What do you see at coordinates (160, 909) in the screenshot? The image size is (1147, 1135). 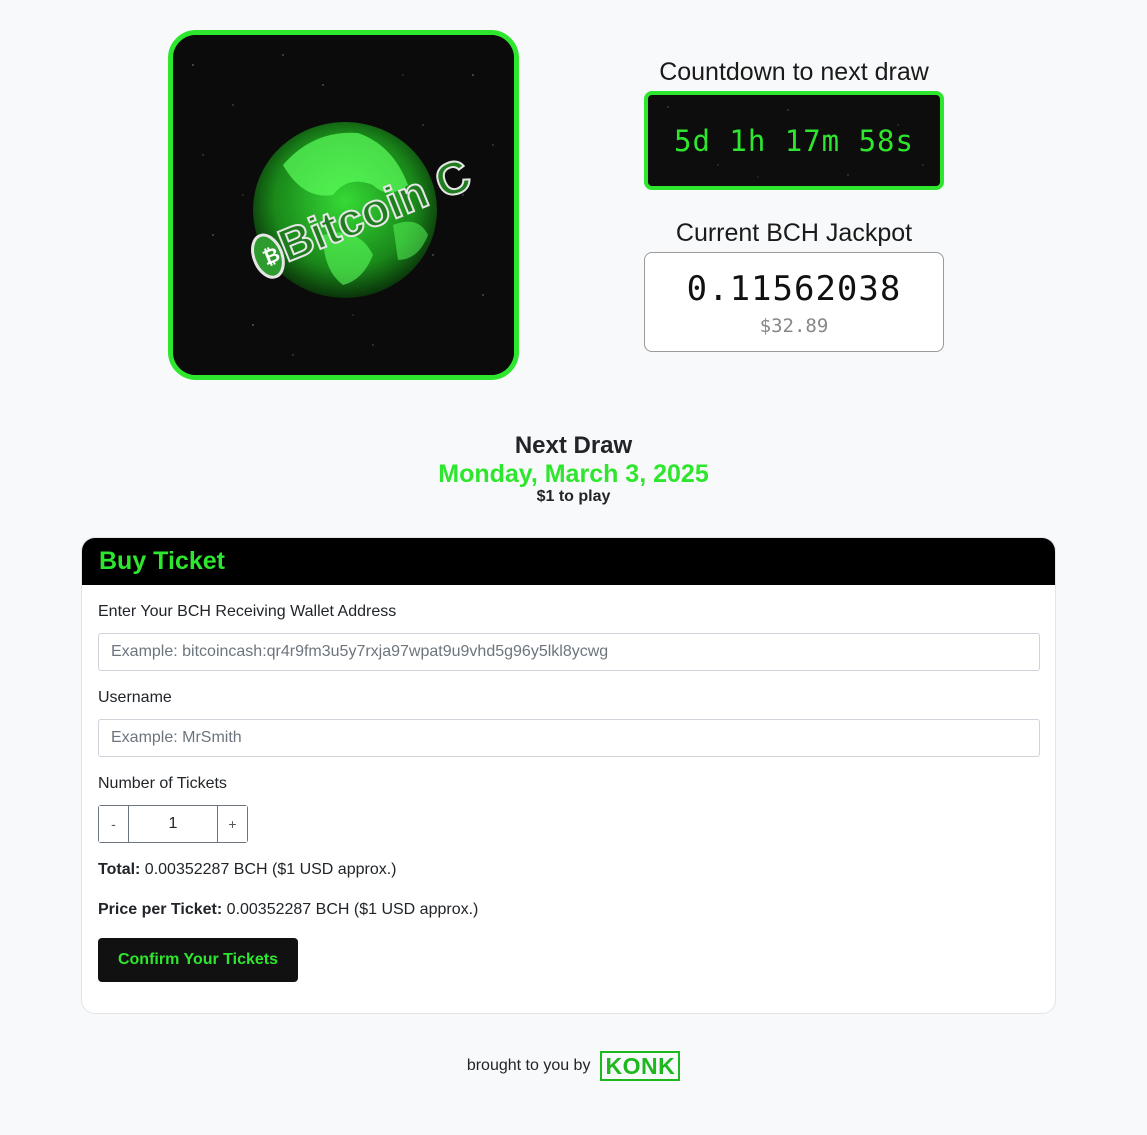 I see `price-per-ticket-label: Price per Ticket:` at bounding box center [160, 909].